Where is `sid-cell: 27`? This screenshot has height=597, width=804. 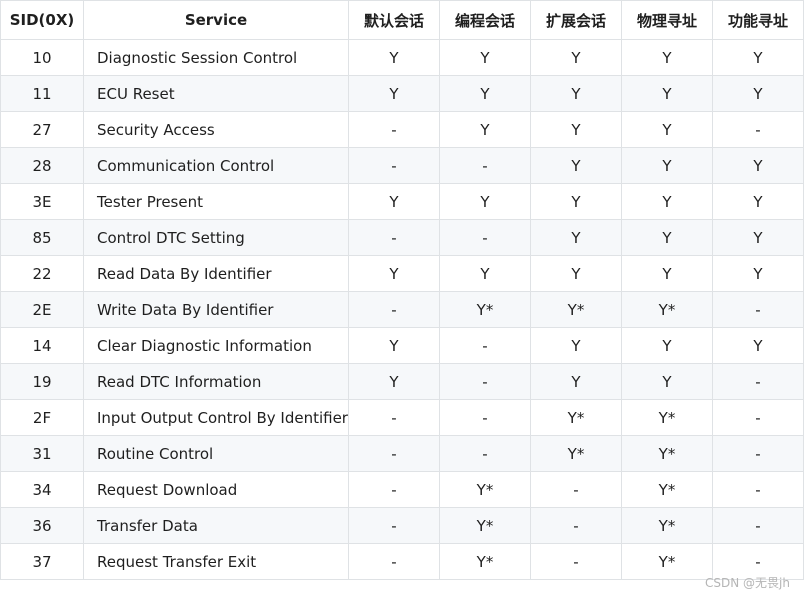
sid-cell: 27 is located at coordinates (42, 129).